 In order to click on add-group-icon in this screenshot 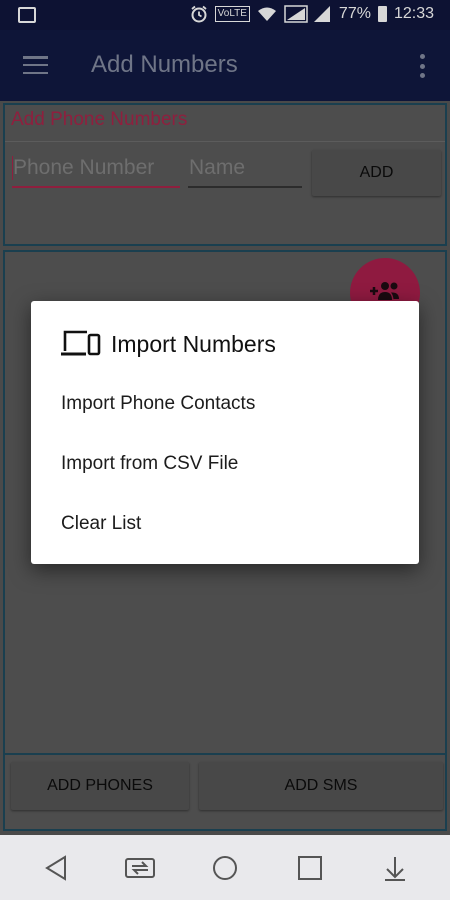, I will do `click(384, 291)`.